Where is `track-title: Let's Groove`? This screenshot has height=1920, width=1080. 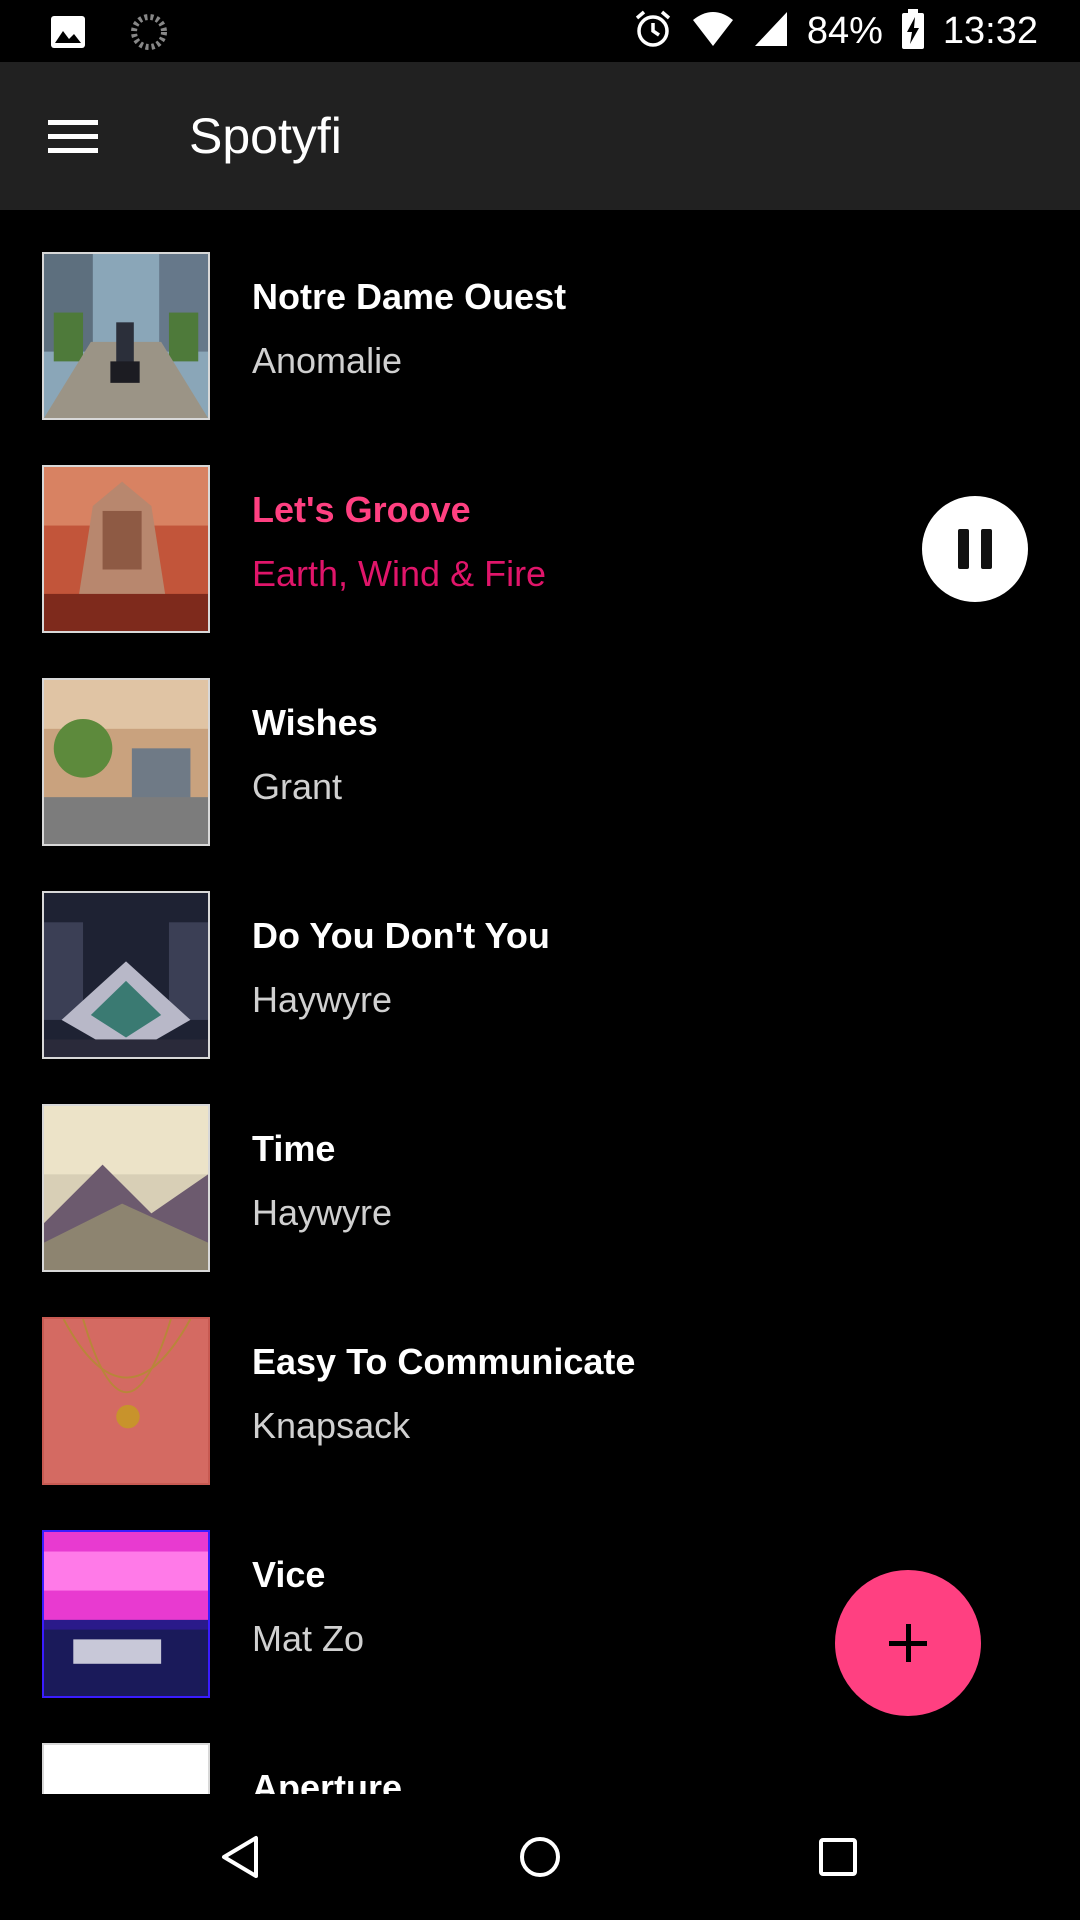 track-title: Let's Groove is located at coordinates (361, 509).